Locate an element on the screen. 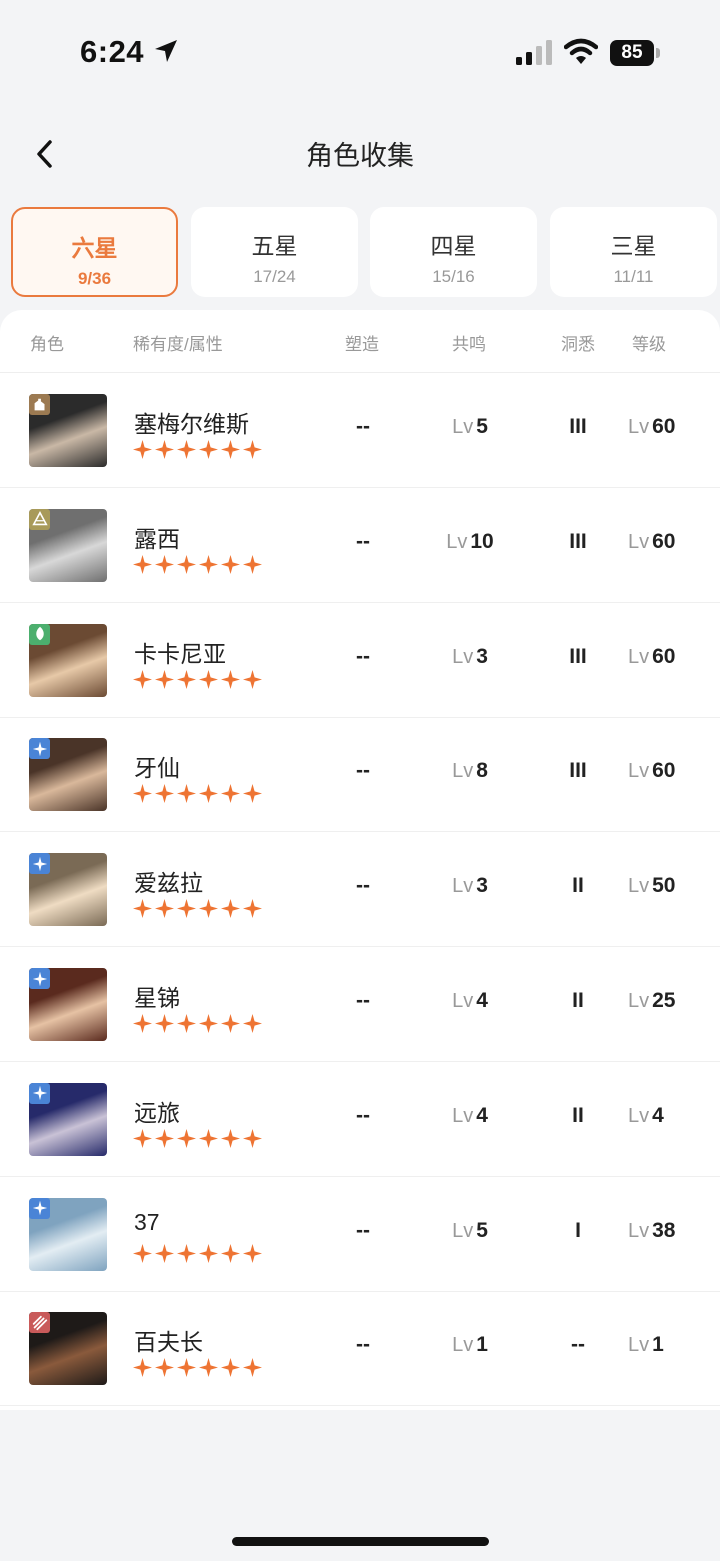 The height and width of the screenshot is (1561, 720). column-shape: 塑造 is located at coordinates (362, 344).